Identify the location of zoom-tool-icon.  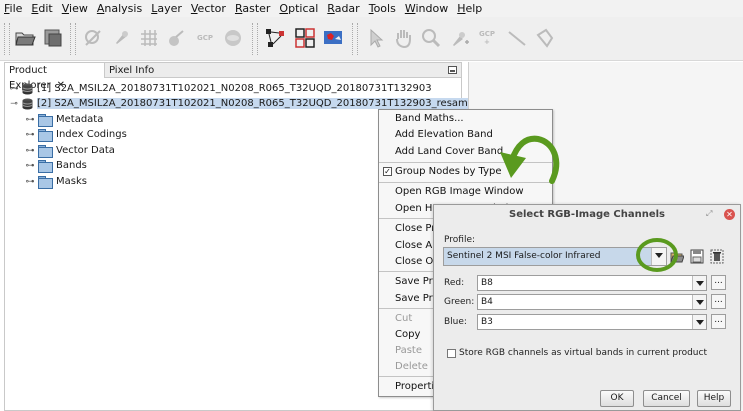
(431, 38).